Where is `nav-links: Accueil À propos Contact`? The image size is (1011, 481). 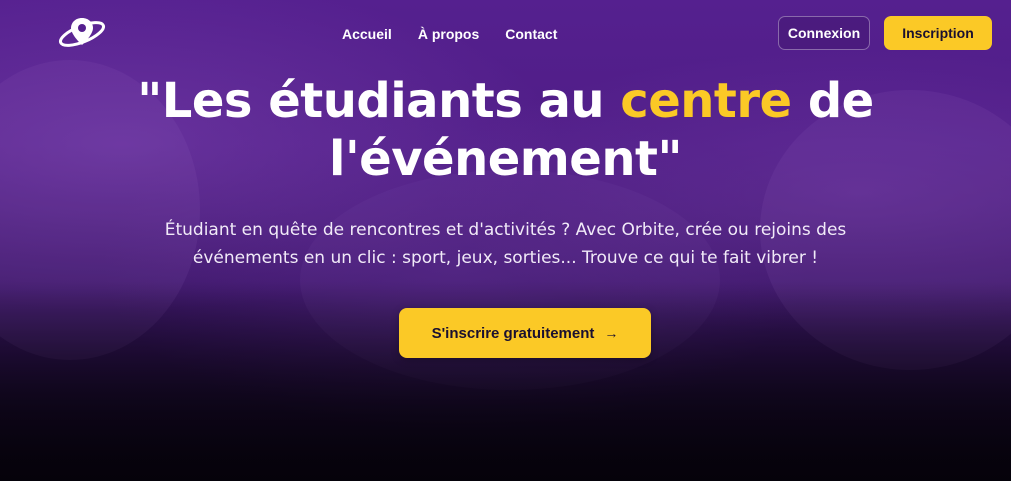
nav-links: Accueil À propos Contact is located at coordinates (449, 34).